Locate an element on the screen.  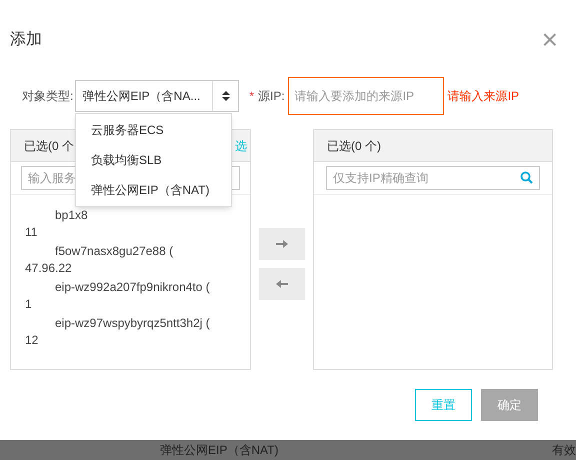
required-mark: * is located at coordinates (251, 96).